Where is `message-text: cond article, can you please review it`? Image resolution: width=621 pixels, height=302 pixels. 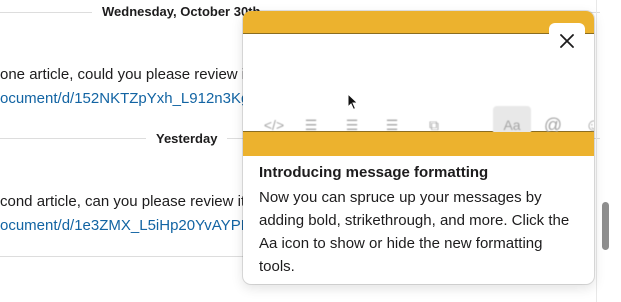
message-text: cond article, can you please review it is located at coordinates (123, 201).